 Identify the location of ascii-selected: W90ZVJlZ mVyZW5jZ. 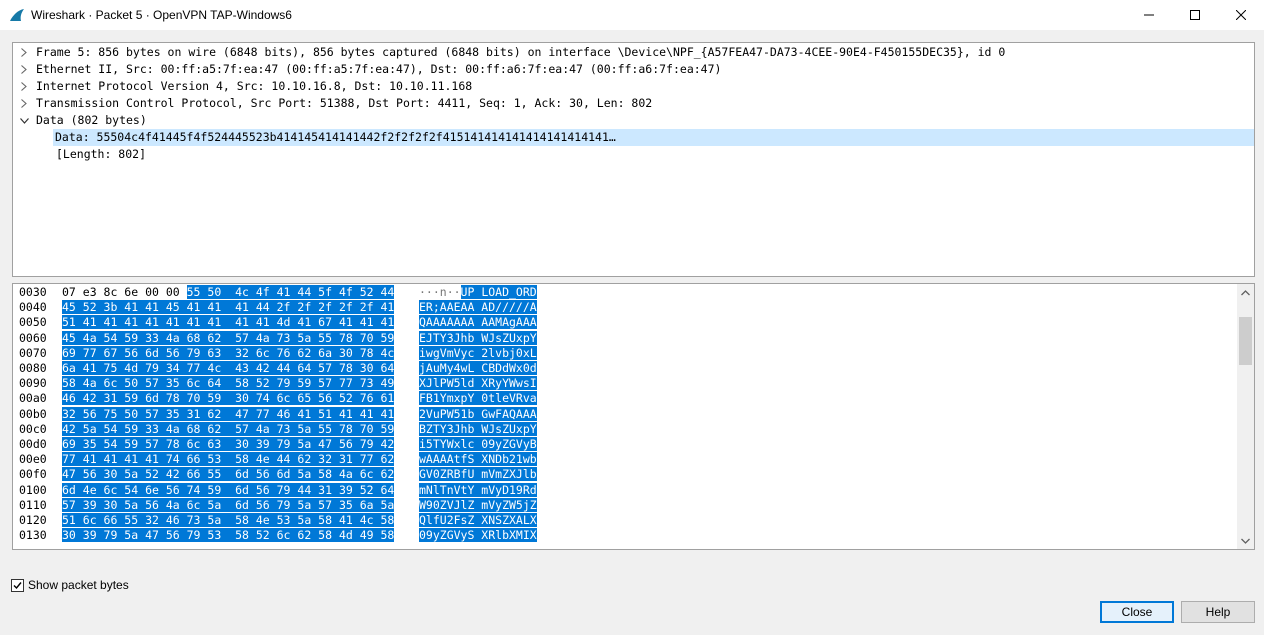
(478, 504).